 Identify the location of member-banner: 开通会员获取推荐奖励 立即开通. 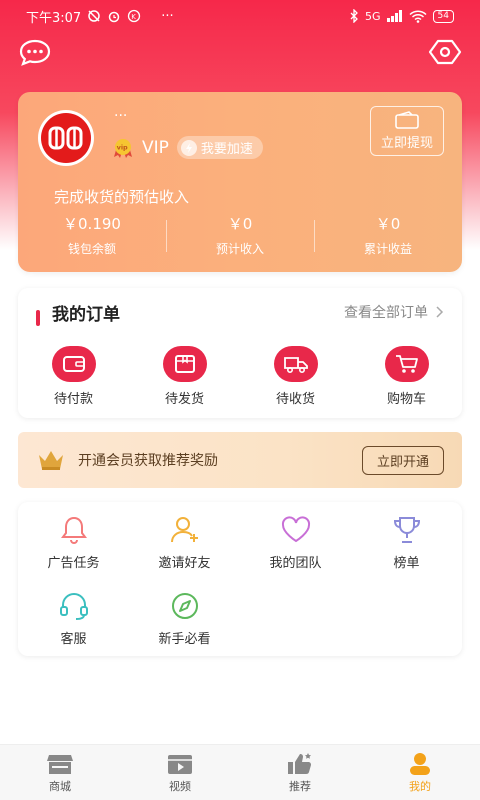
(240, 460).